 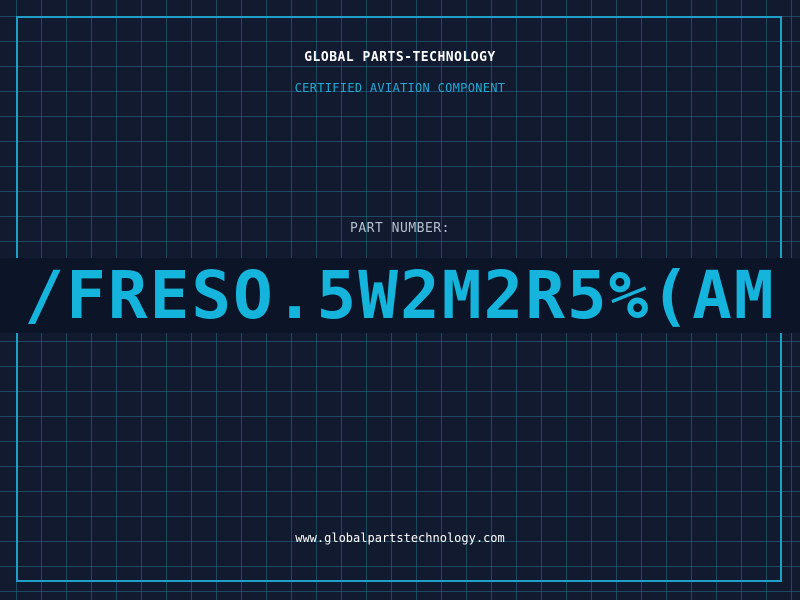 What do you see at coordinates (400, 228) in the screenshot?
I see `part-number-label: PART NUMBER:` at bounding box center [400, 228].